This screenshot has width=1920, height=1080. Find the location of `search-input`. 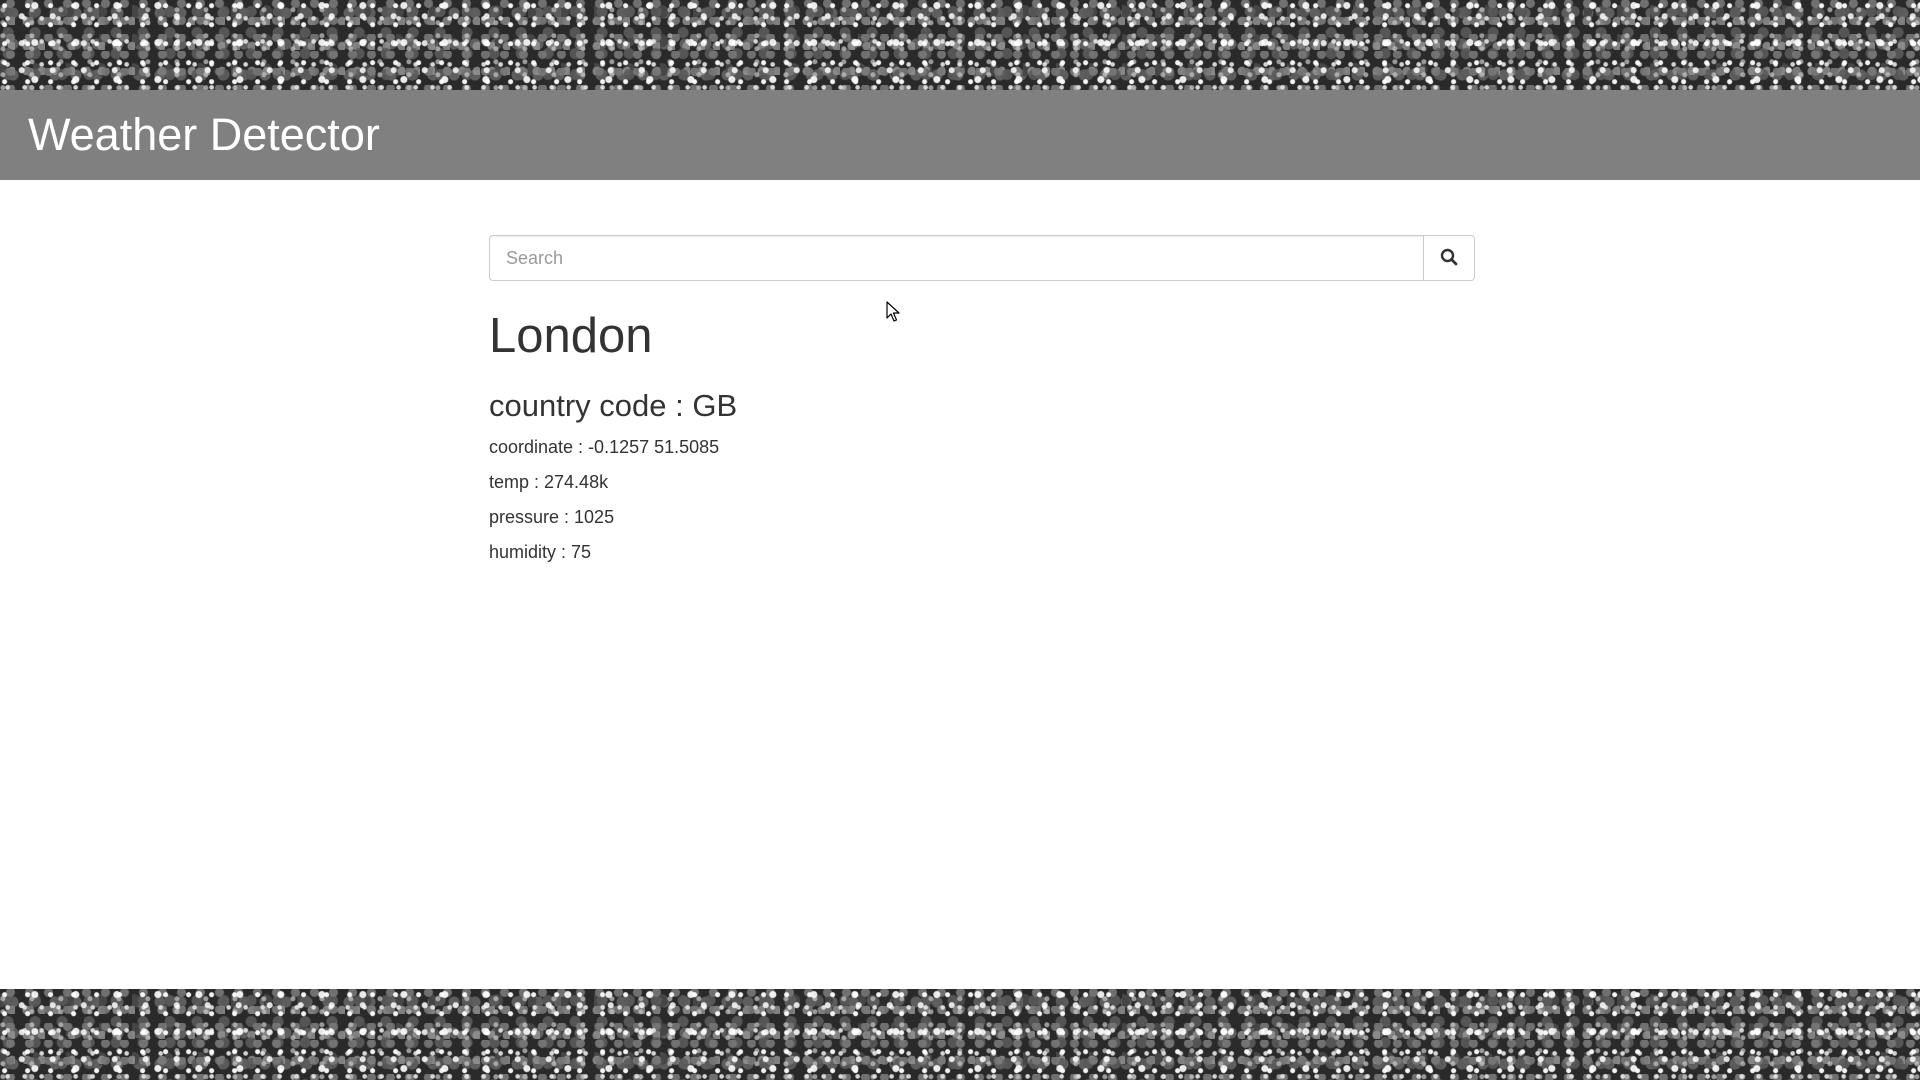

search-input is located at coordinates (956, 258).